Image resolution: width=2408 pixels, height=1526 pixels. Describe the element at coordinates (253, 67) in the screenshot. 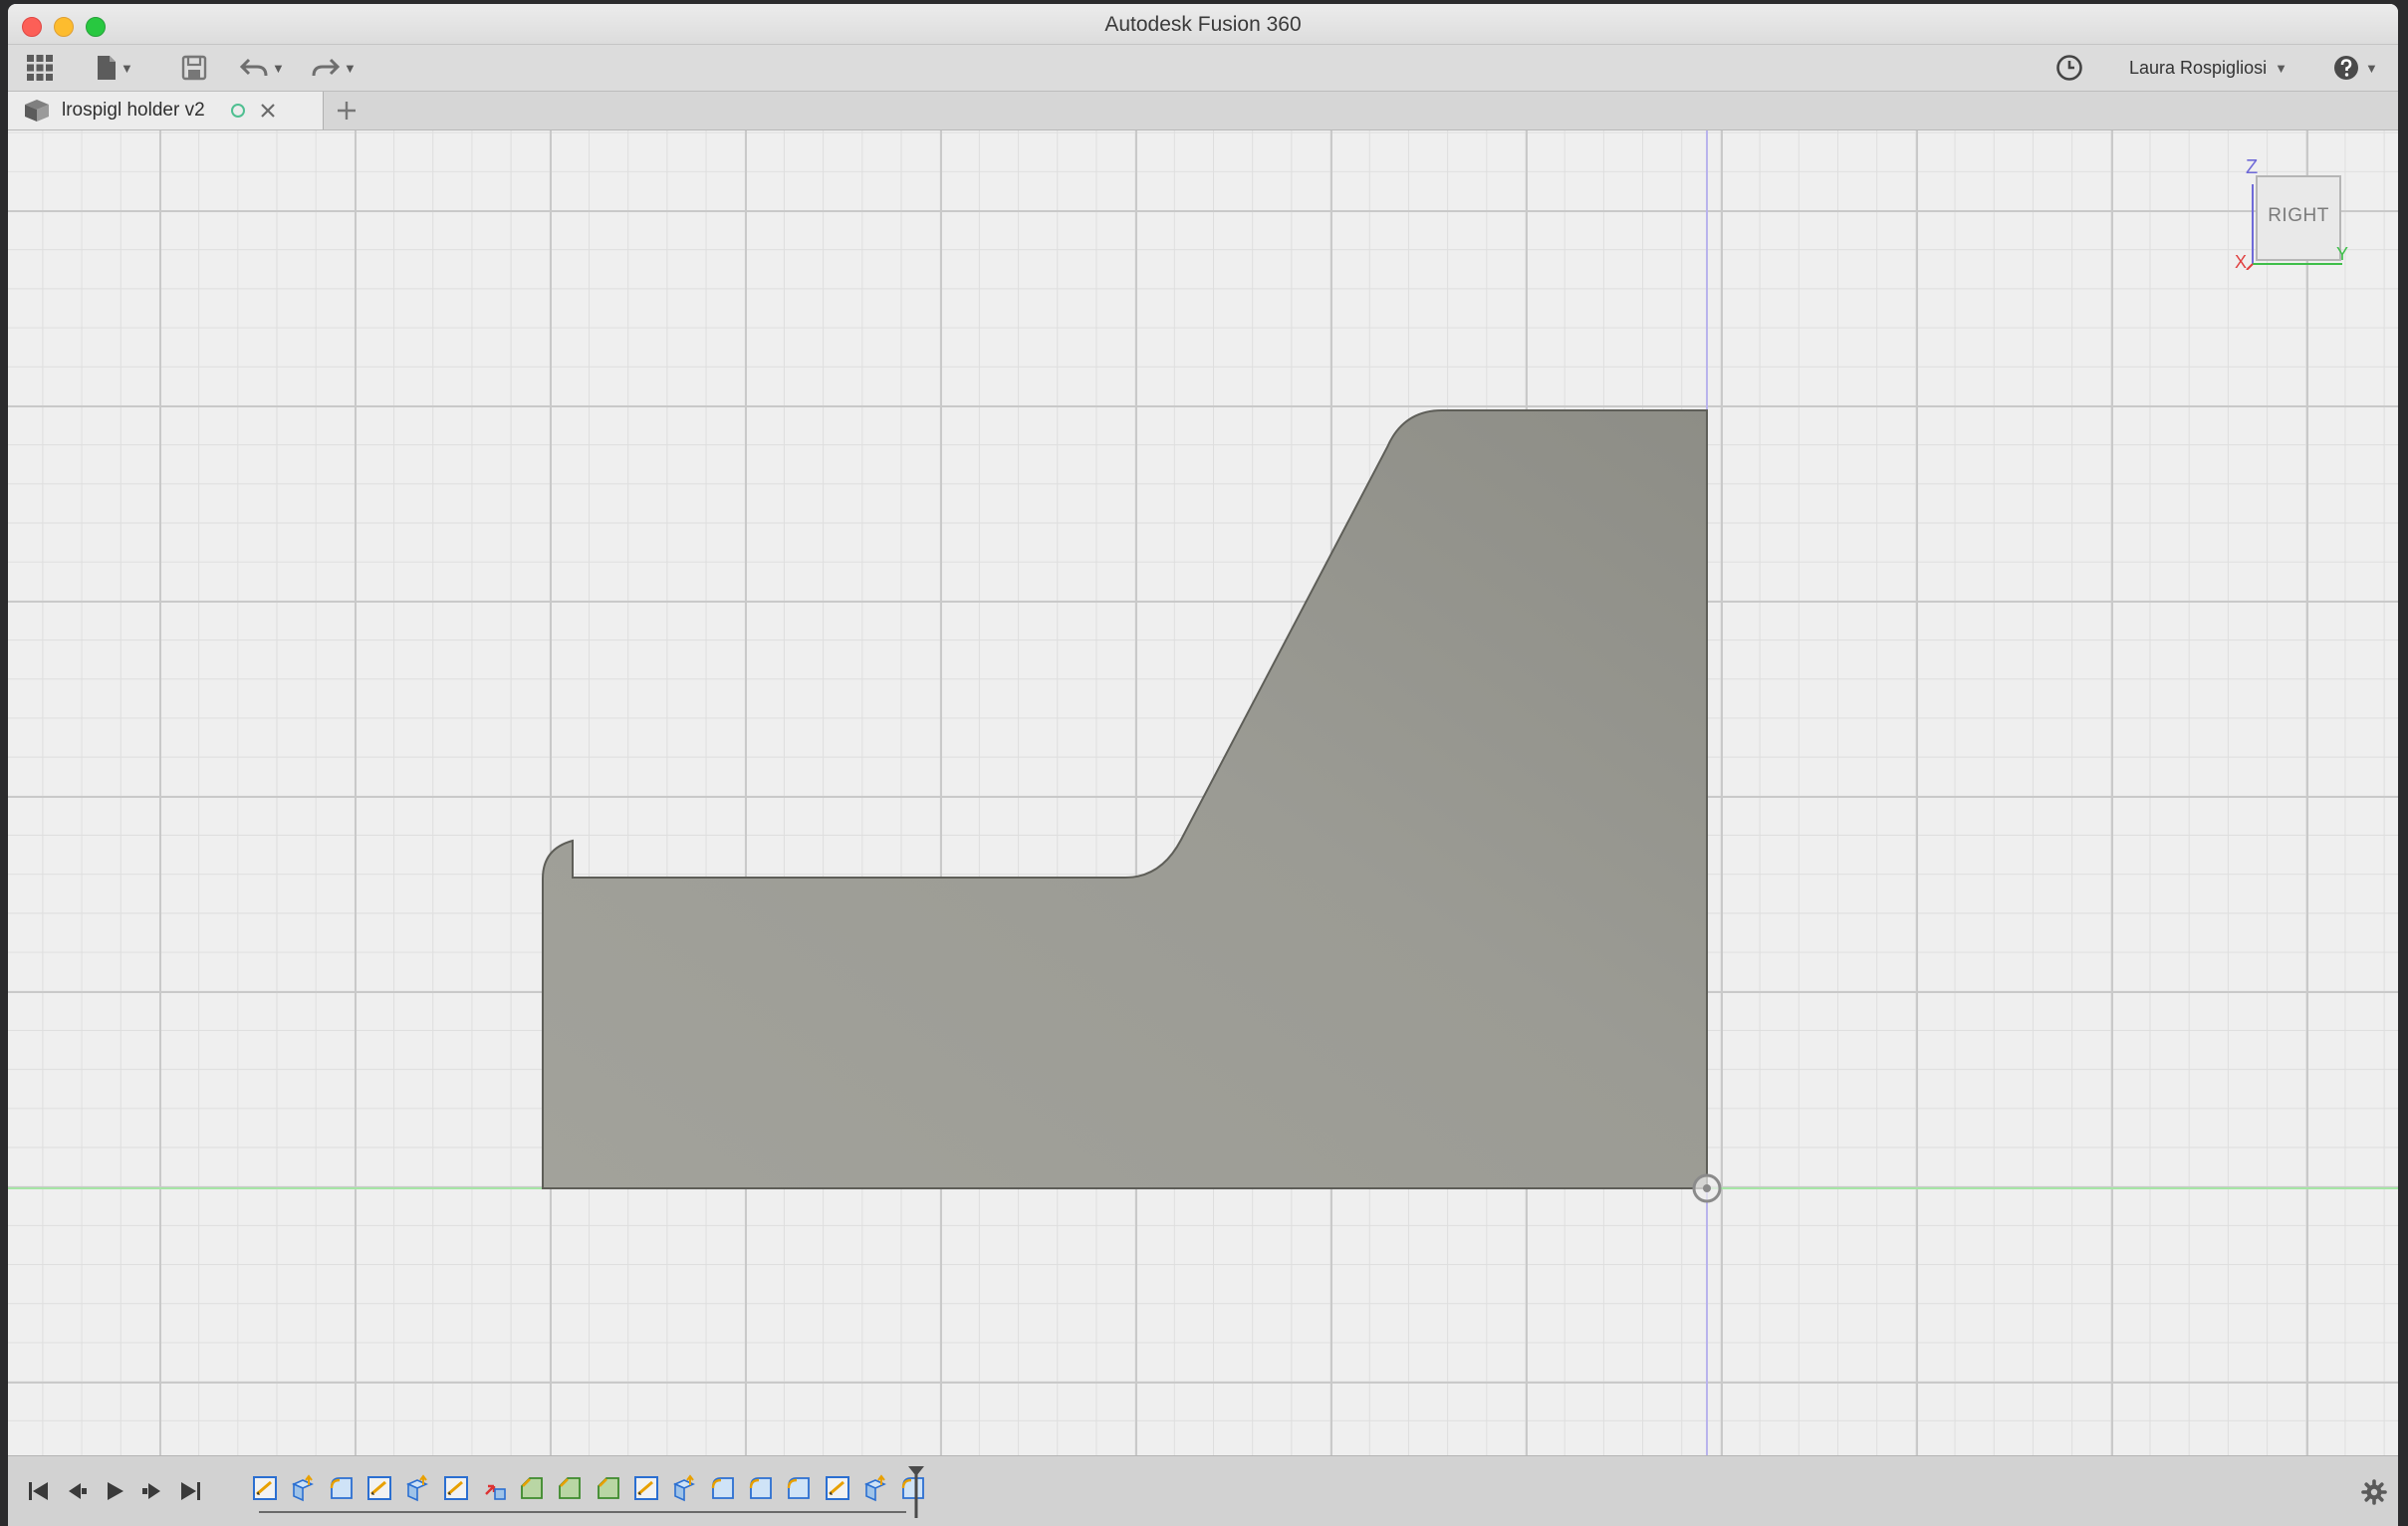

I see `undo-icon` at that location.